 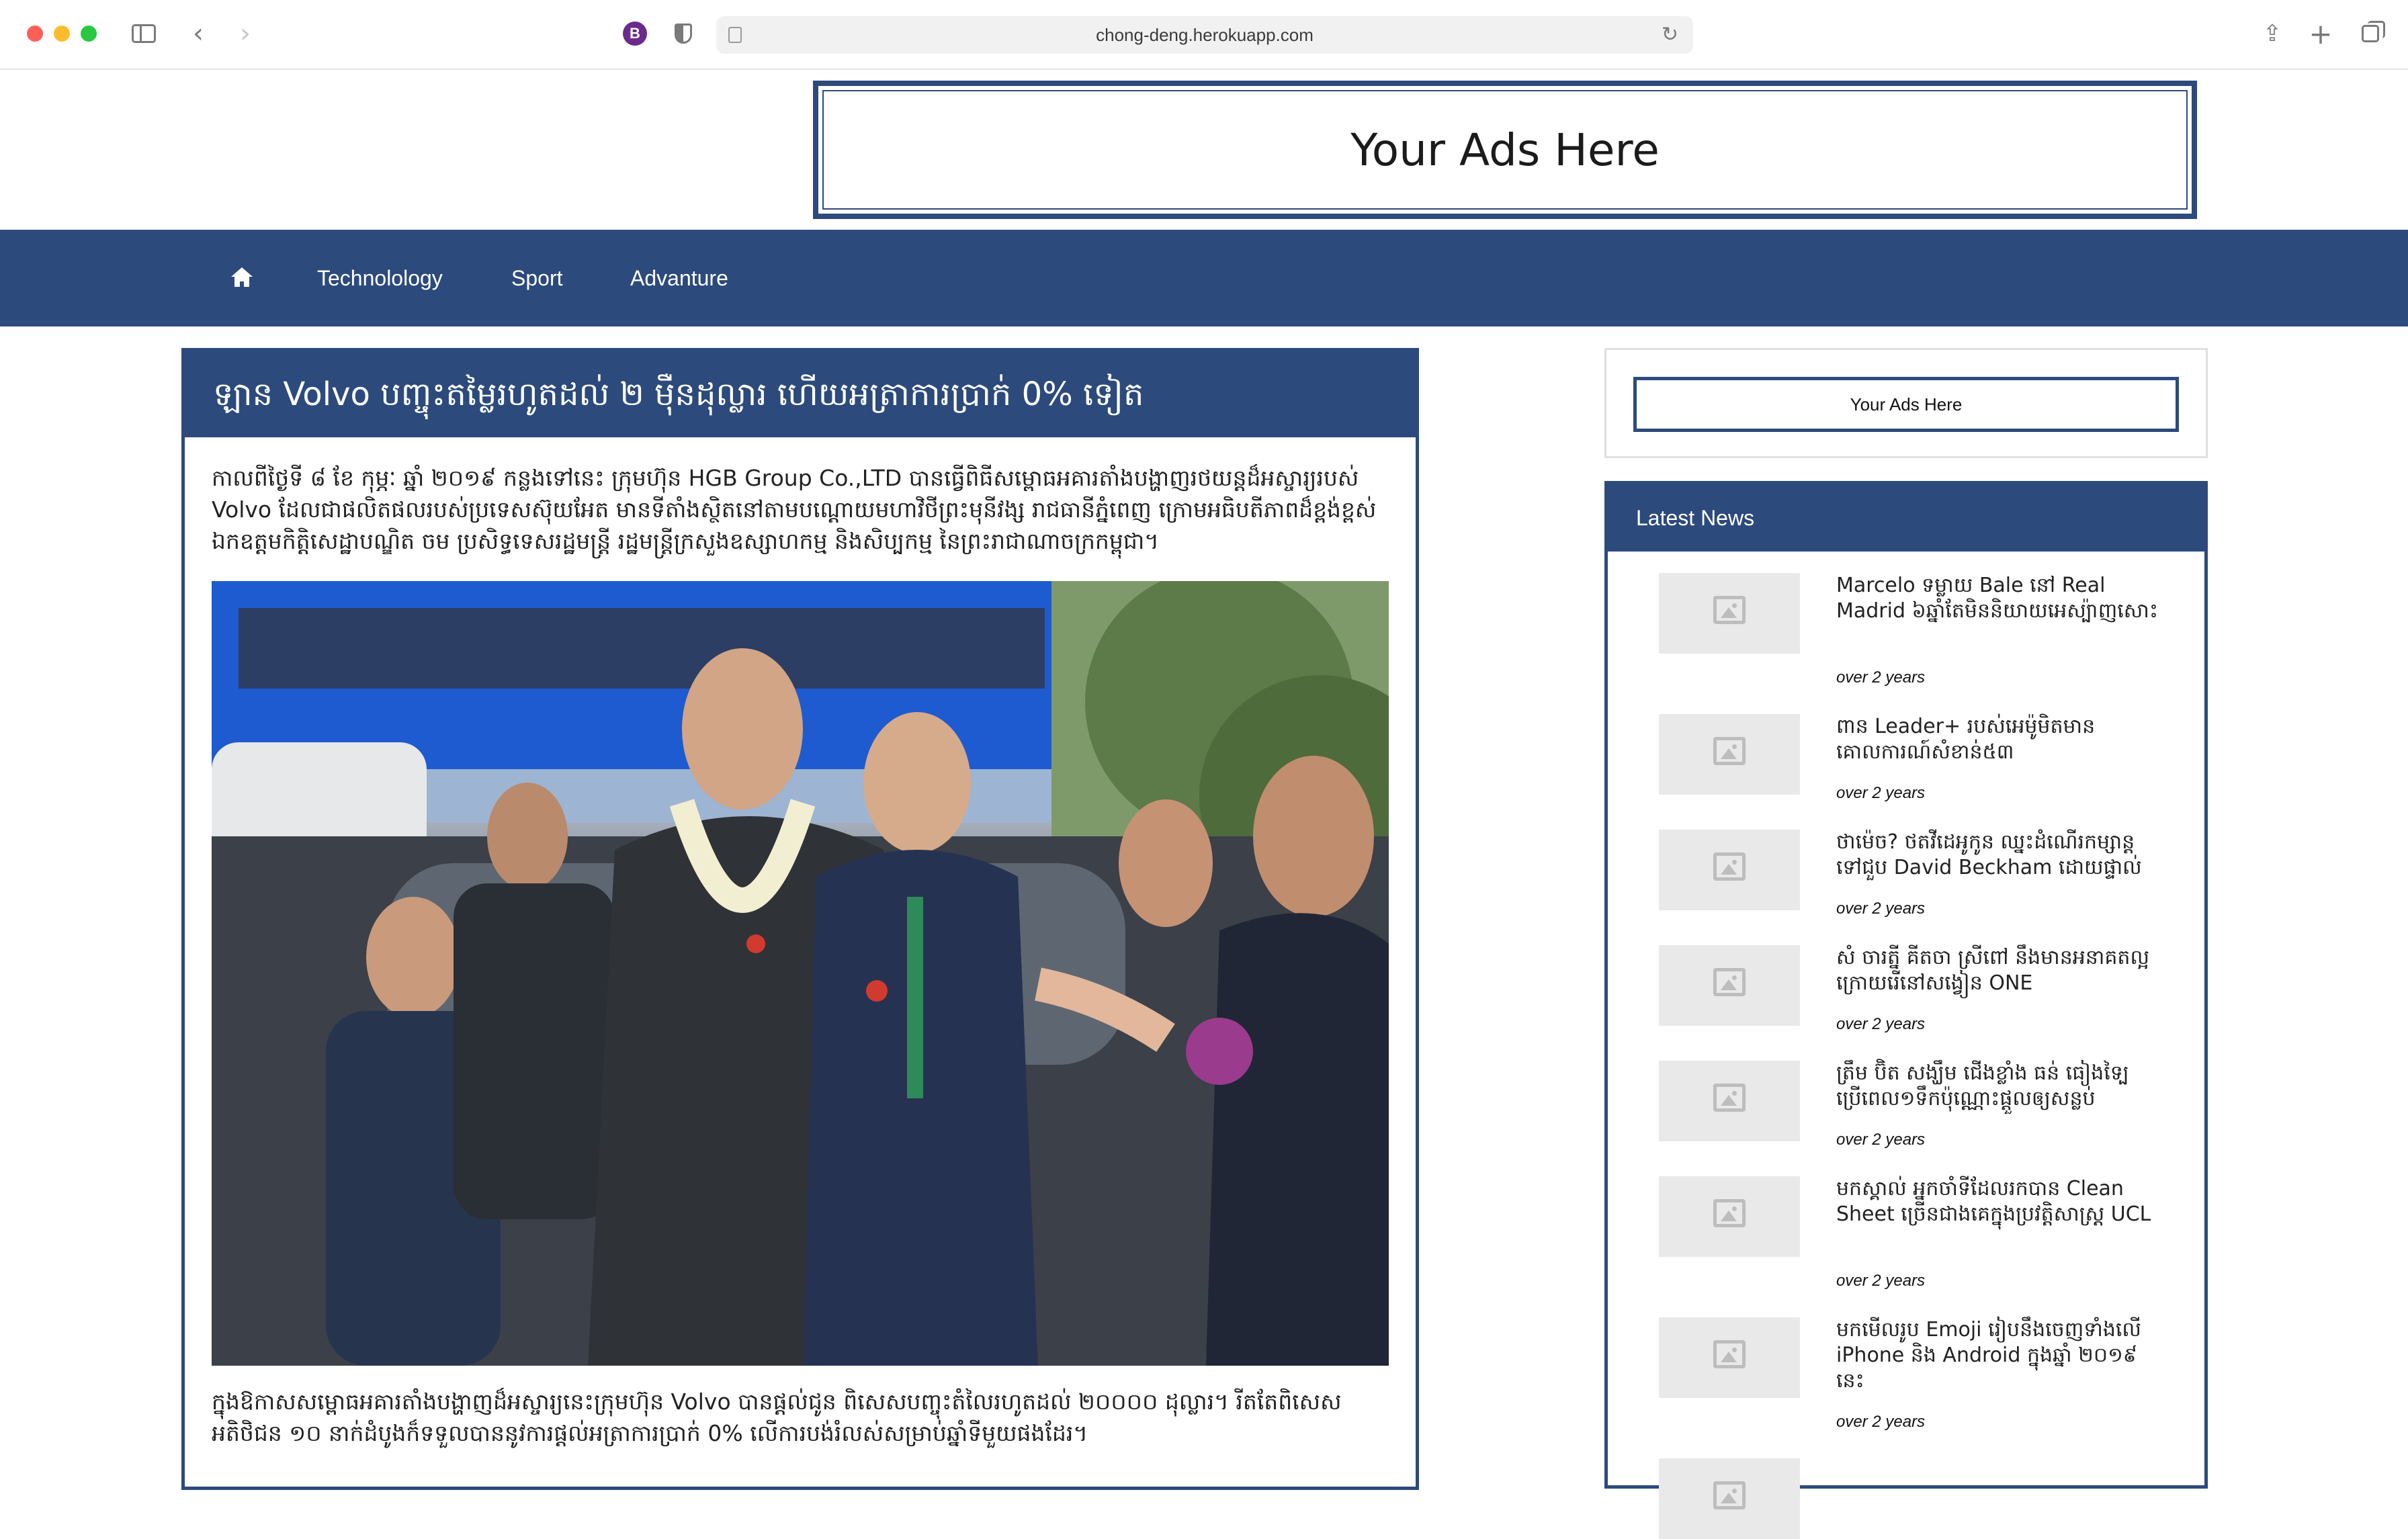 What do you see at coordinates (1204, 278) in the screenshot?
I see `main-nav: Technolology Sport Advanture` at bounding box center [1204, 278].